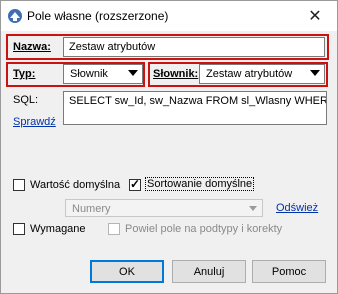 The width and height of the screenshot is (338, 294). Describe the element at coordinates (114, 229) in the screenshot. I see `powiel-checkbox` at that location.